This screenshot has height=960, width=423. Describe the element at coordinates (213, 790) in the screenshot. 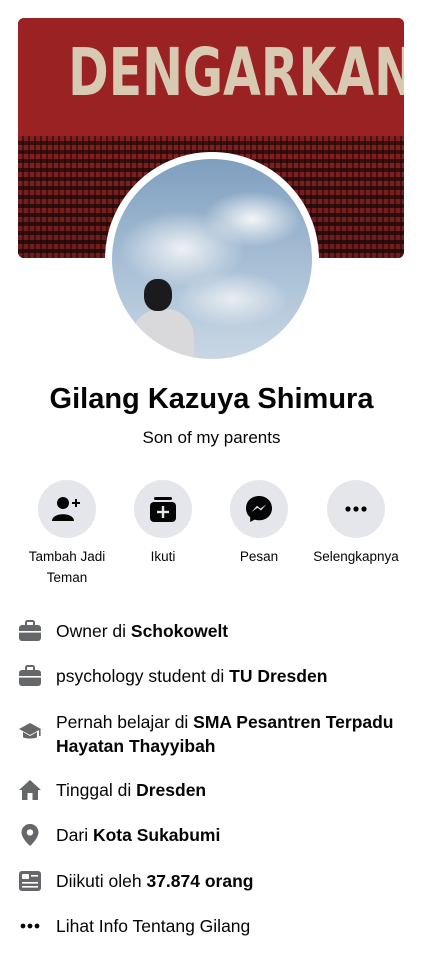

I see `lives-item: Tinggal di Dresden` at that location.